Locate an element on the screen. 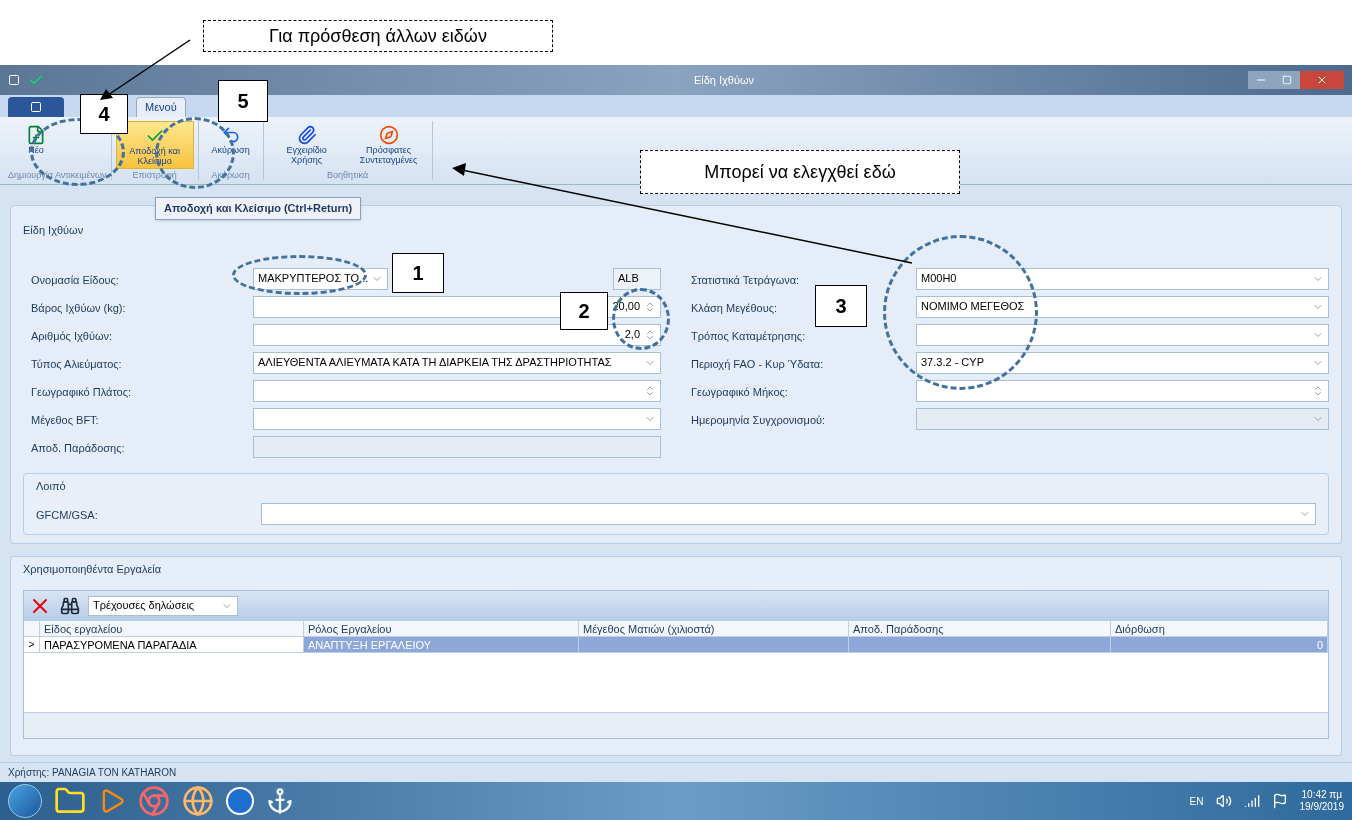  field-label: Αριθμός Ιχθύων: is located at coordinates (72, 335).